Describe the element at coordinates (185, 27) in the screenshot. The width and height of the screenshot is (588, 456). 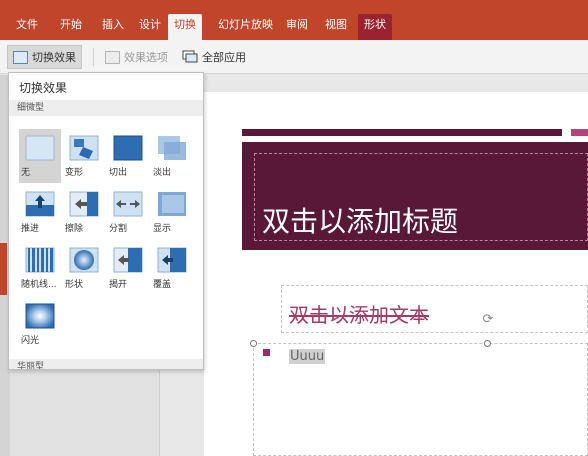
I see `tab-transitions: 切换` at that location.